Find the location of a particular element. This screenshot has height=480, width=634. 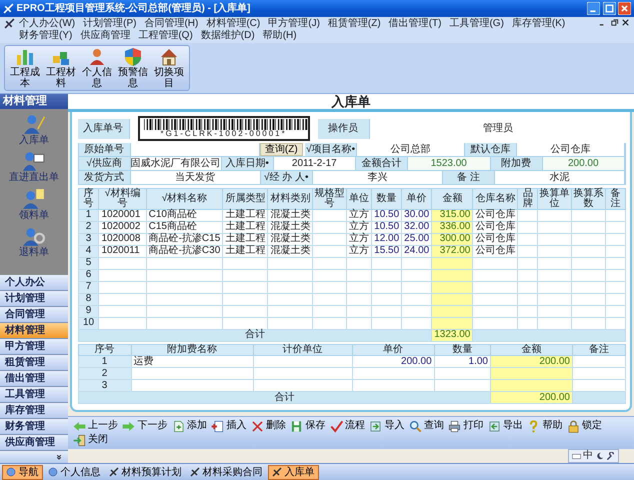

toolbar-button: 工程材料 is located at coordinates (61, 68).